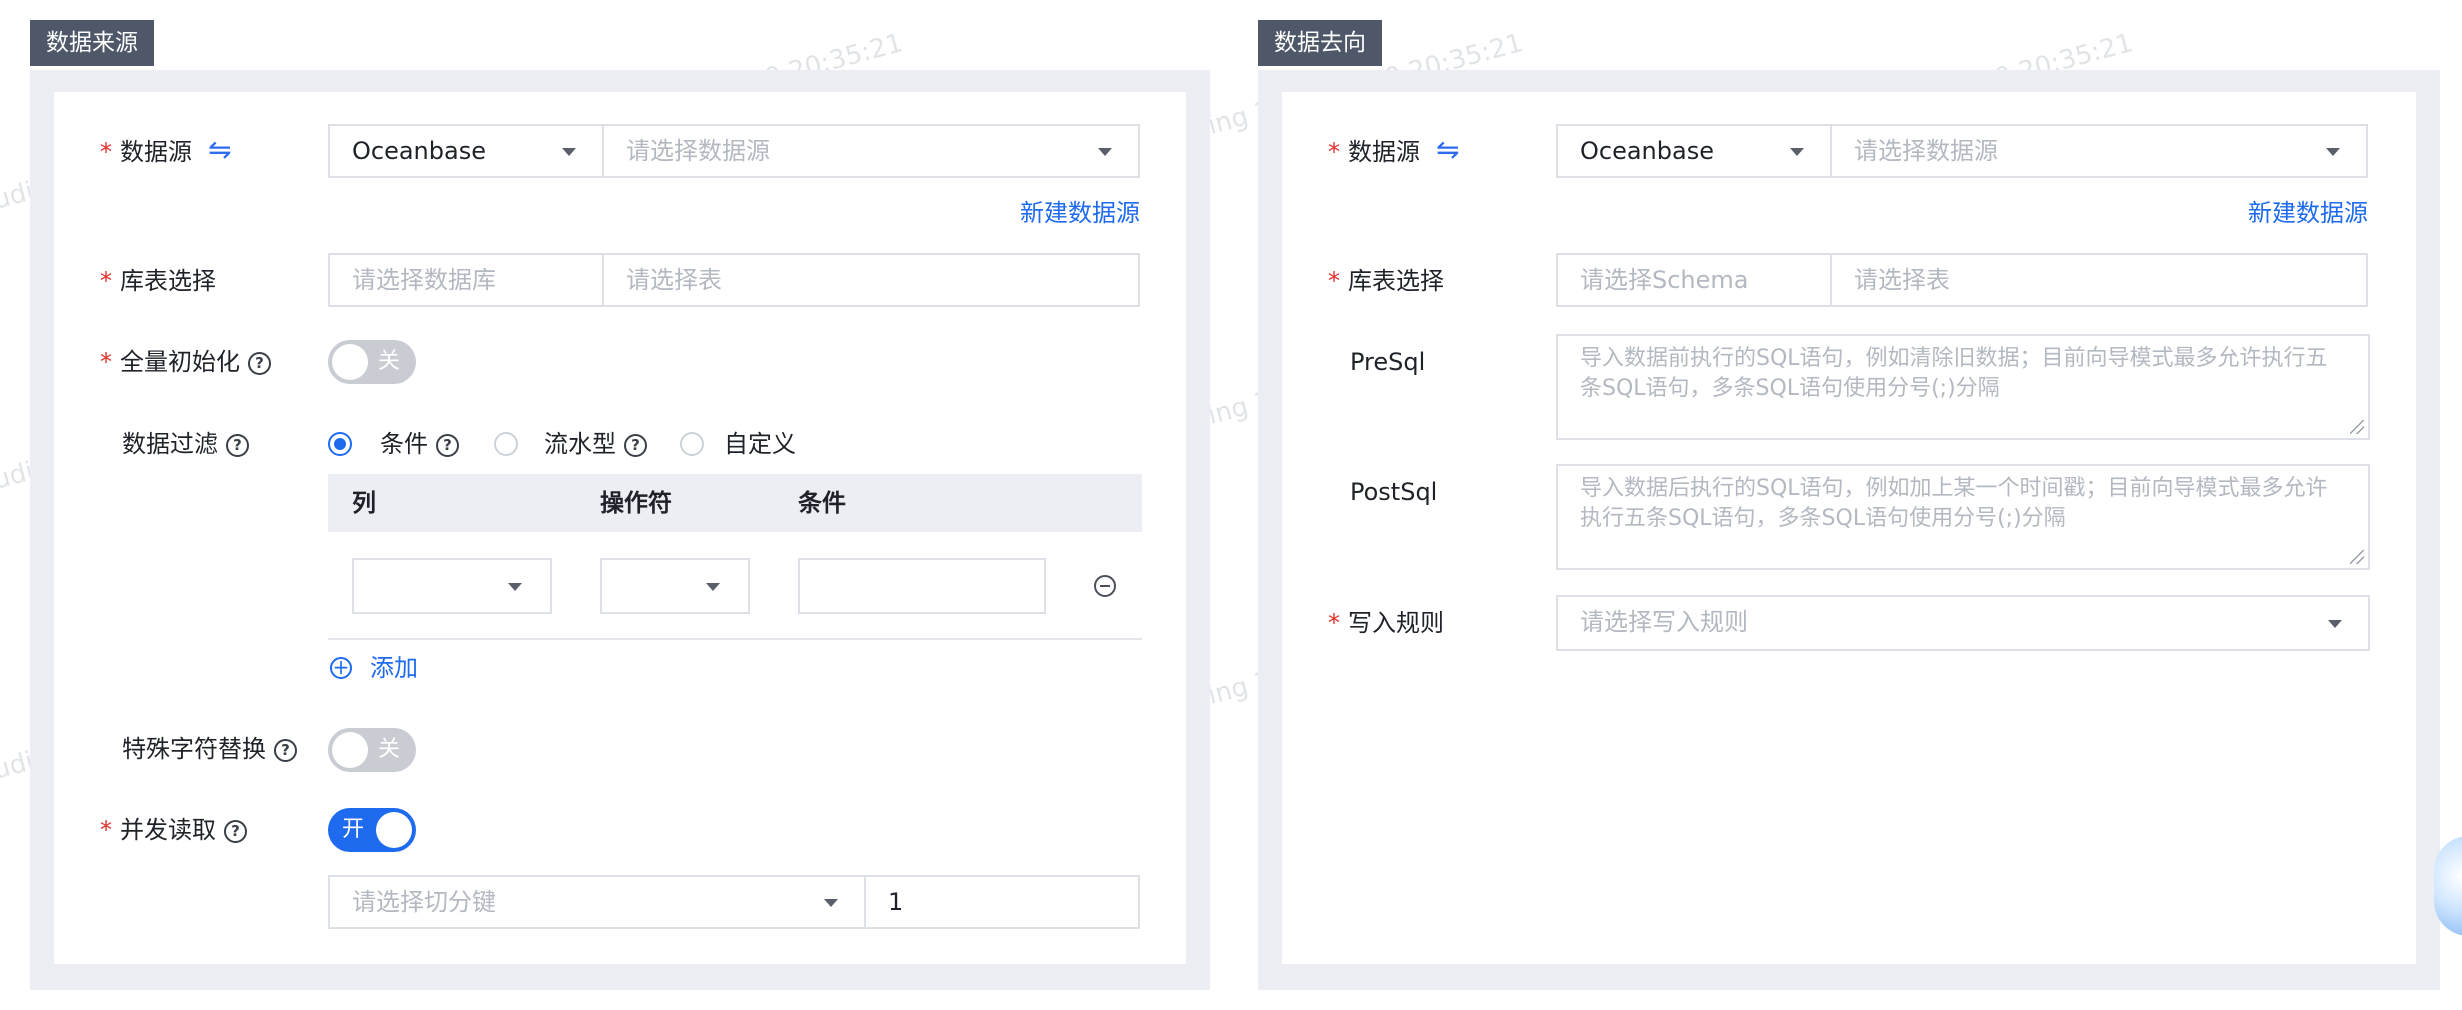 The height and width of the screenshot is (1010, 2462). Describe the element at coordinates (353, 829) in the screenshot. I see `toggle-state-text: 开` at that location.